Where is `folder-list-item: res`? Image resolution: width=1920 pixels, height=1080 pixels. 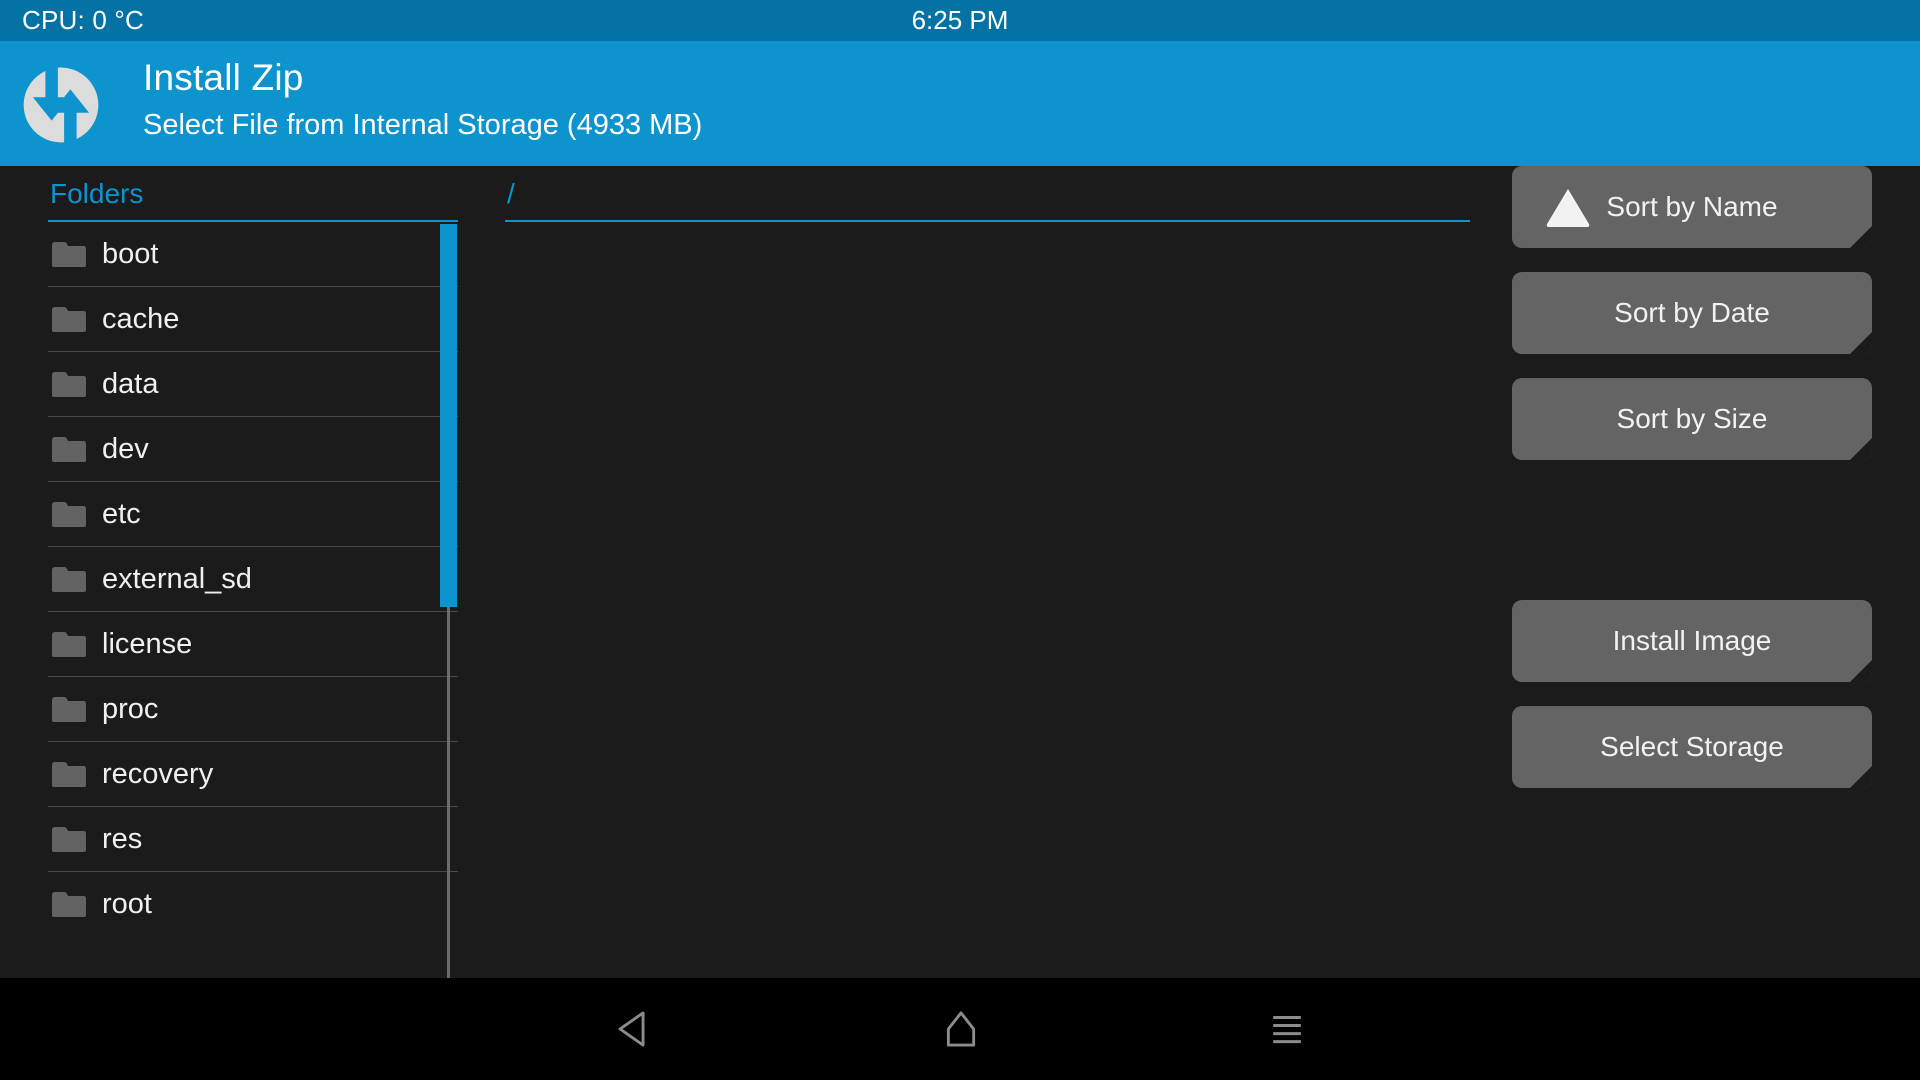 folder-list-item: res is located at coordinates (253, 839).